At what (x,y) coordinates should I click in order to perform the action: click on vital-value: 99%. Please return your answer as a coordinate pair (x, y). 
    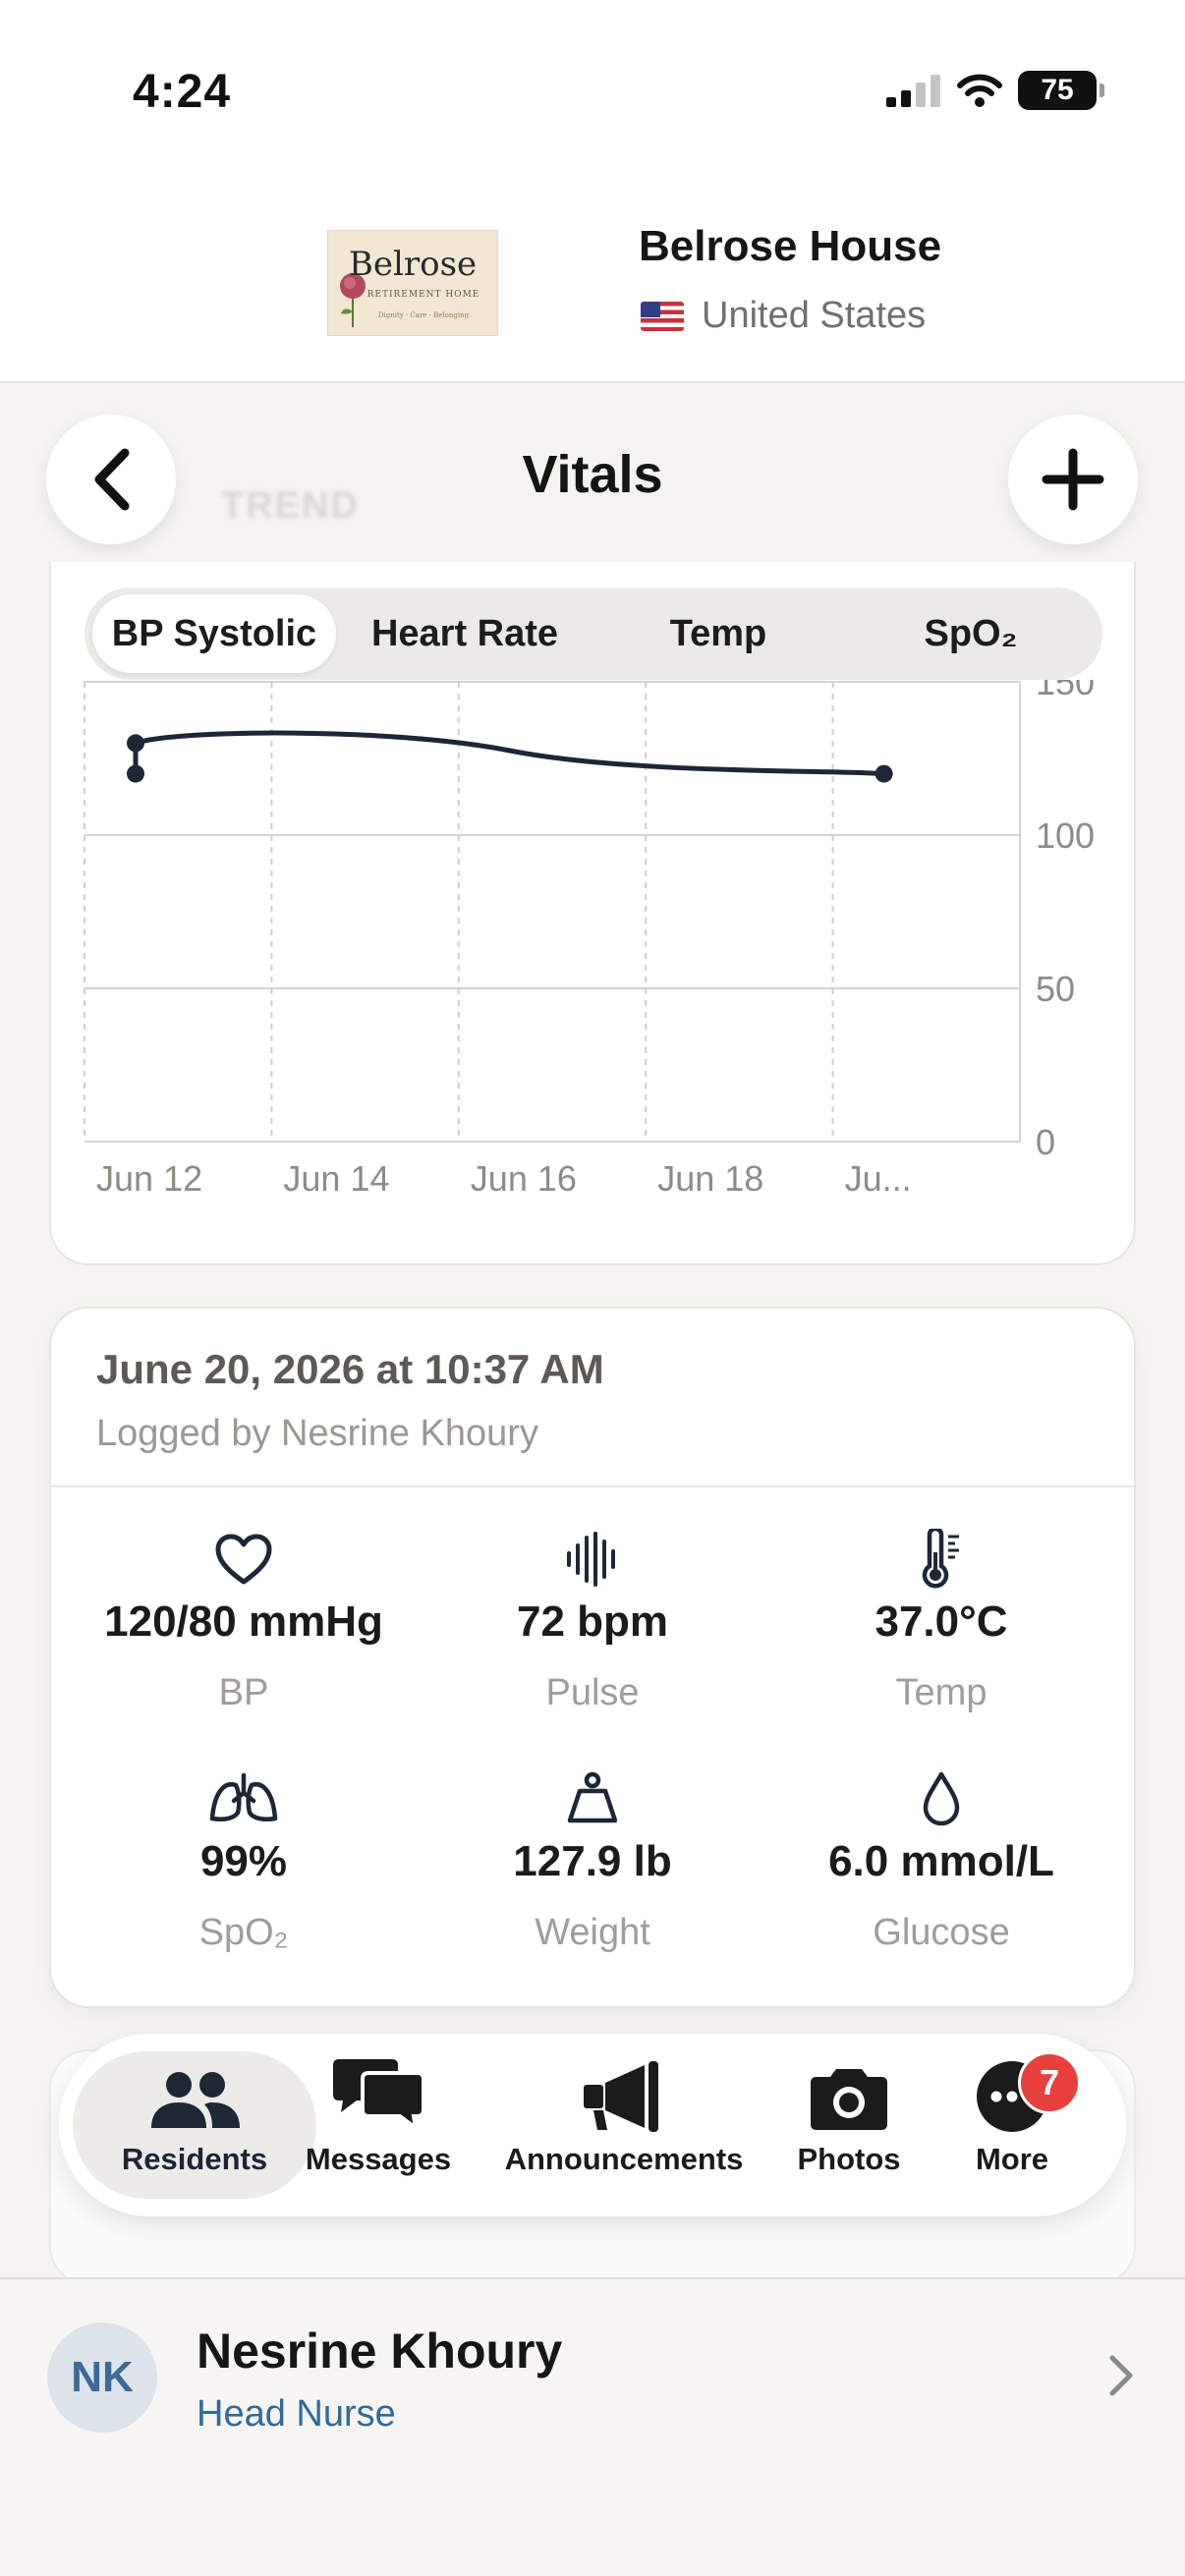
    Looking at the image, I should click on (244, 1861).